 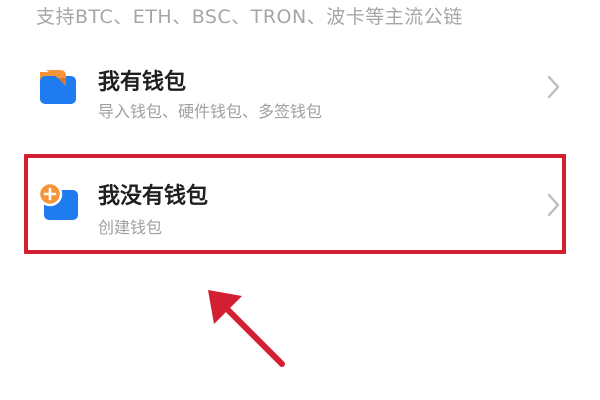 What do you see at coordinates (58, 86) in the screenshot?
I see `wallet-import-icon` at bounding box center [58, 86].